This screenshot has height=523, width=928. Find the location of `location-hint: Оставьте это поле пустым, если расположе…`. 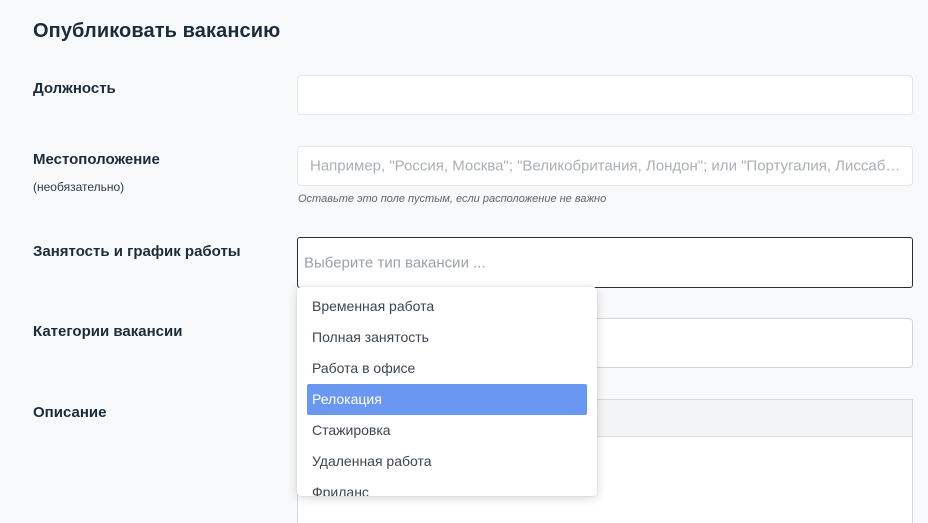

location-hint: Оставьте это поле пустым, если расположе… is located at coordinates (452, 199).